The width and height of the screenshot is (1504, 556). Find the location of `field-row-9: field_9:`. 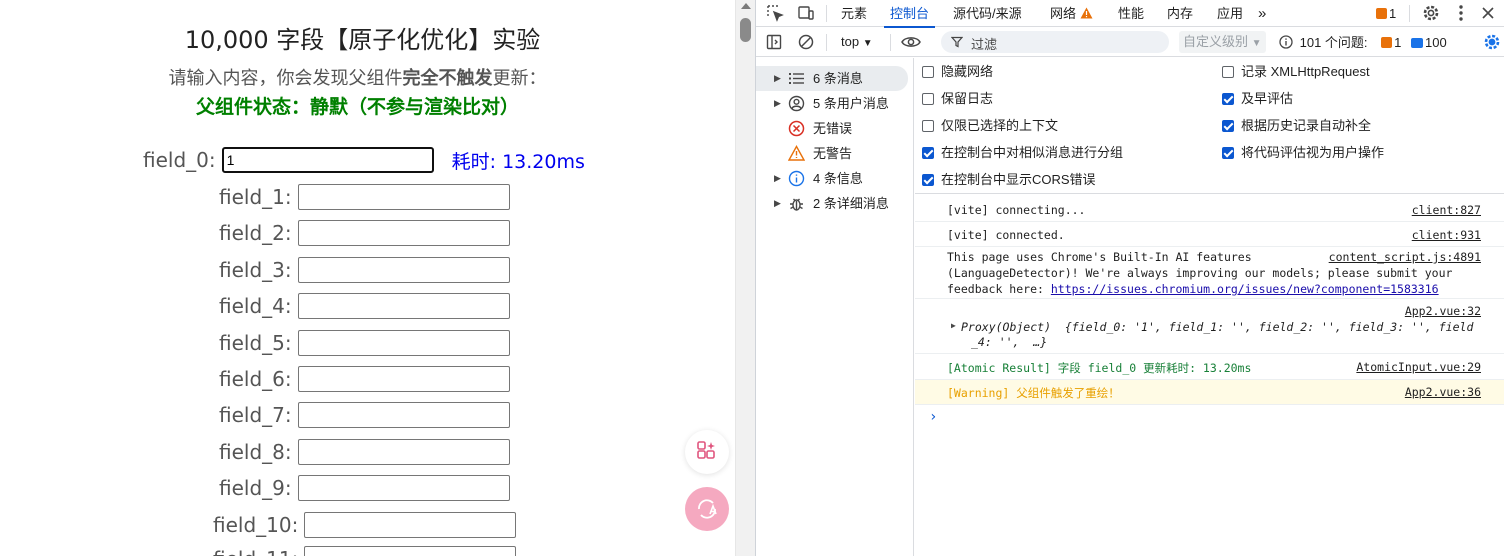

field-row-9: field_9: is located at coordinates (364, 488).